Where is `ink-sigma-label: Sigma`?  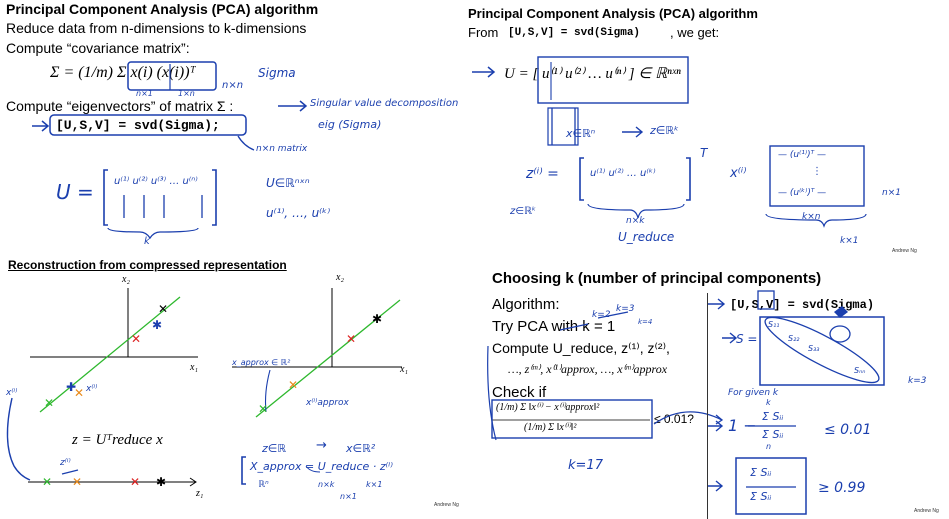
ink-sigma-label: Sigma is located at coordinates (277, 73).